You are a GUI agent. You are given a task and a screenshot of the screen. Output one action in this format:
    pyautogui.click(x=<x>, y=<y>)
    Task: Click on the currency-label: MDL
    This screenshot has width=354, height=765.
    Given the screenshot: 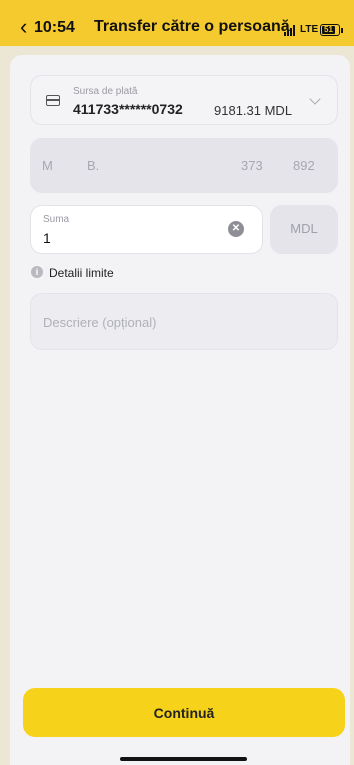 What is the action you would take?
    pyautogui.click(x=304, y=228)
    